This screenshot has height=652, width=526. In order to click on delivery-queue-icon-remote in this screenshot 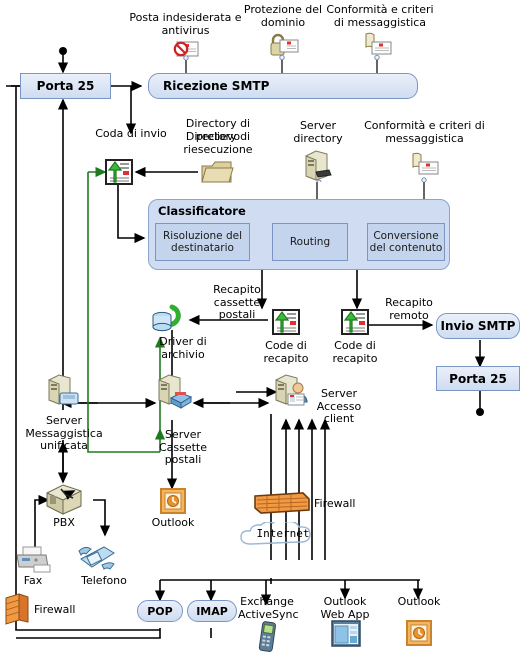, I will do `click(355, 322)`.